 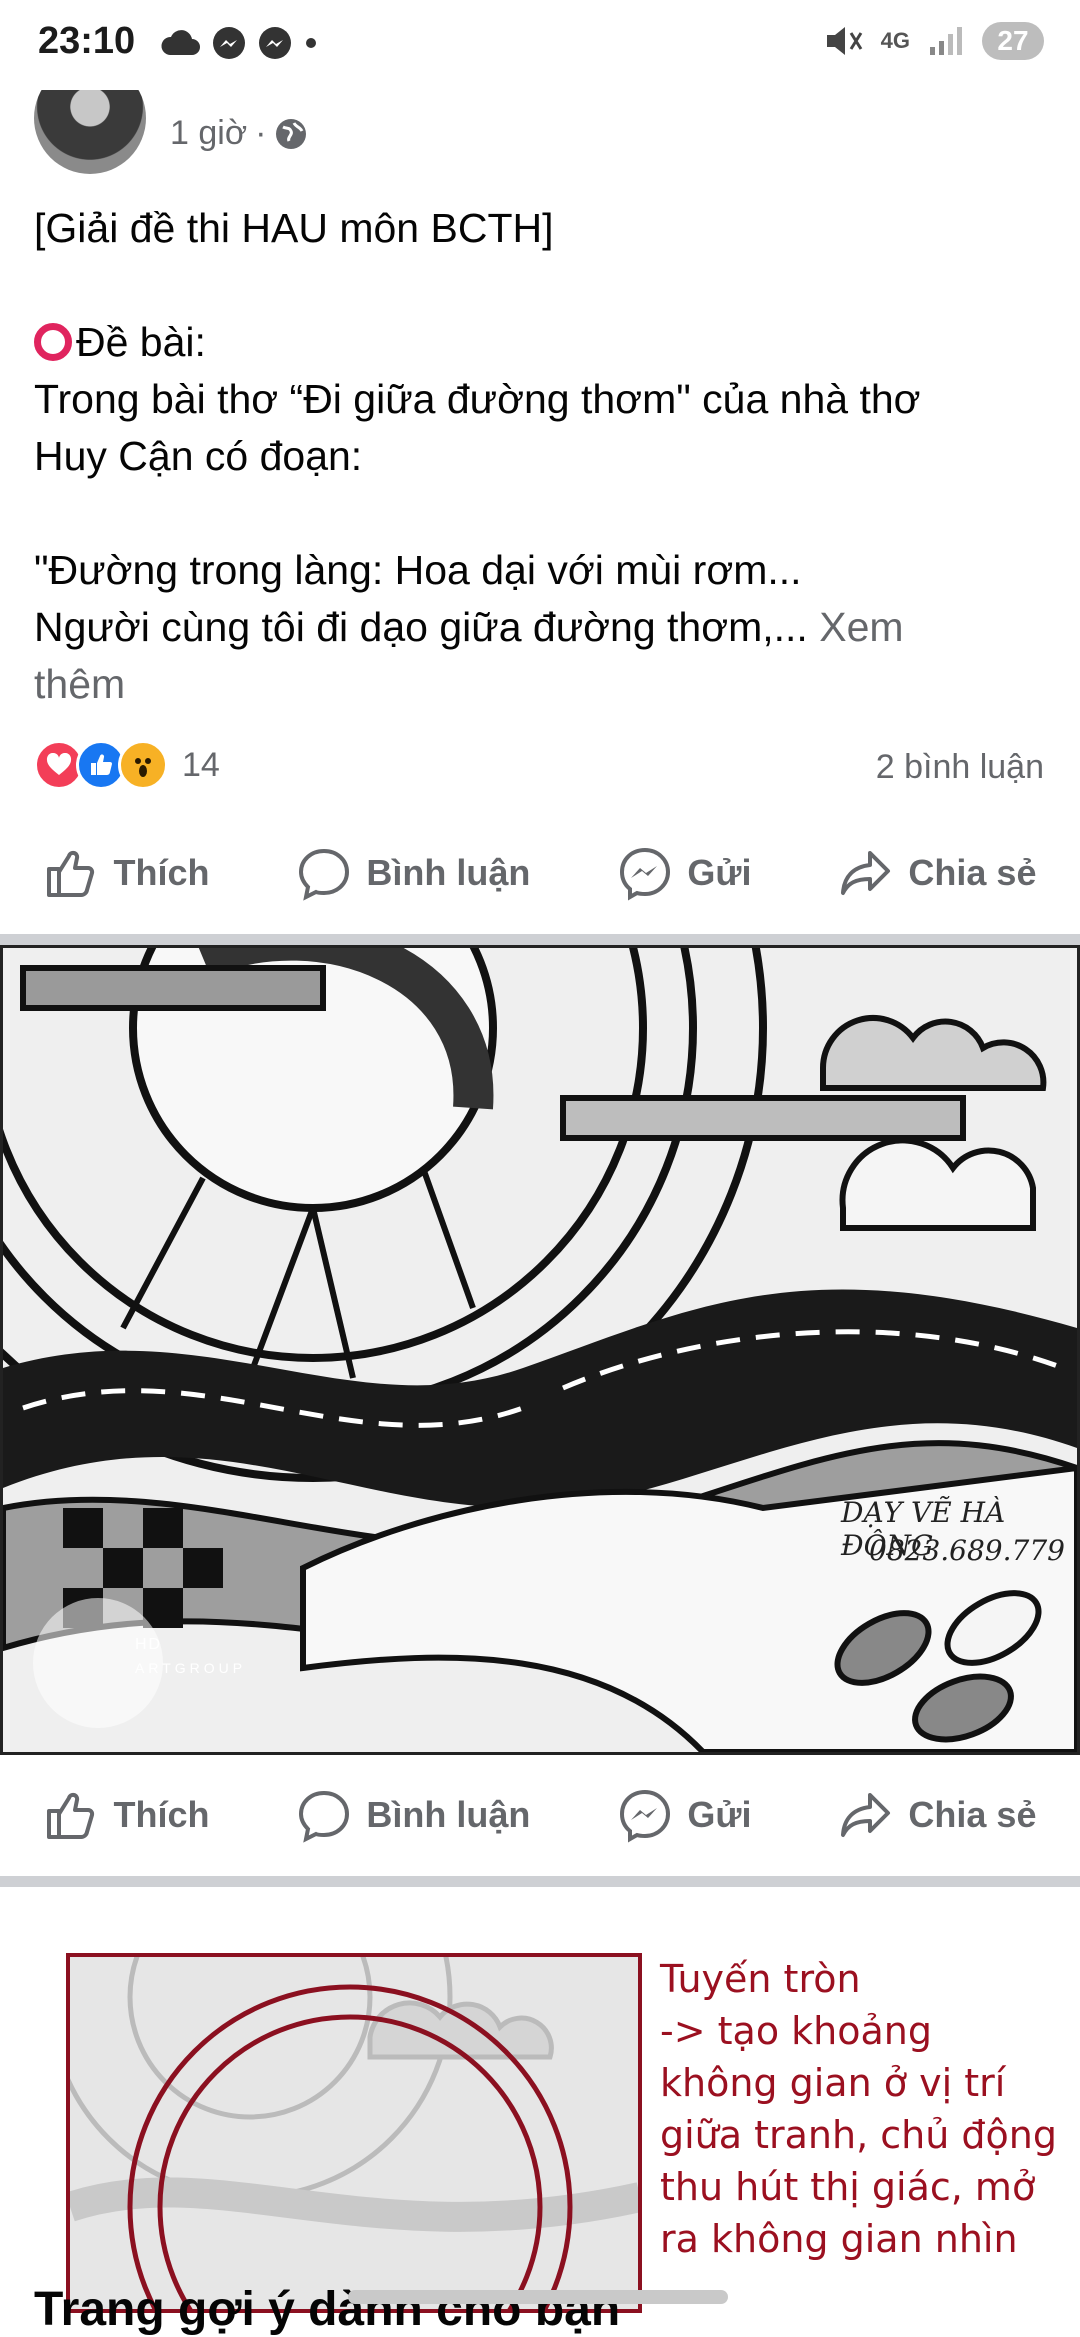 What do you see at coordinates (946, 41) in the screenshot?
I see `signal-icon` at bounding box center [946, 41].